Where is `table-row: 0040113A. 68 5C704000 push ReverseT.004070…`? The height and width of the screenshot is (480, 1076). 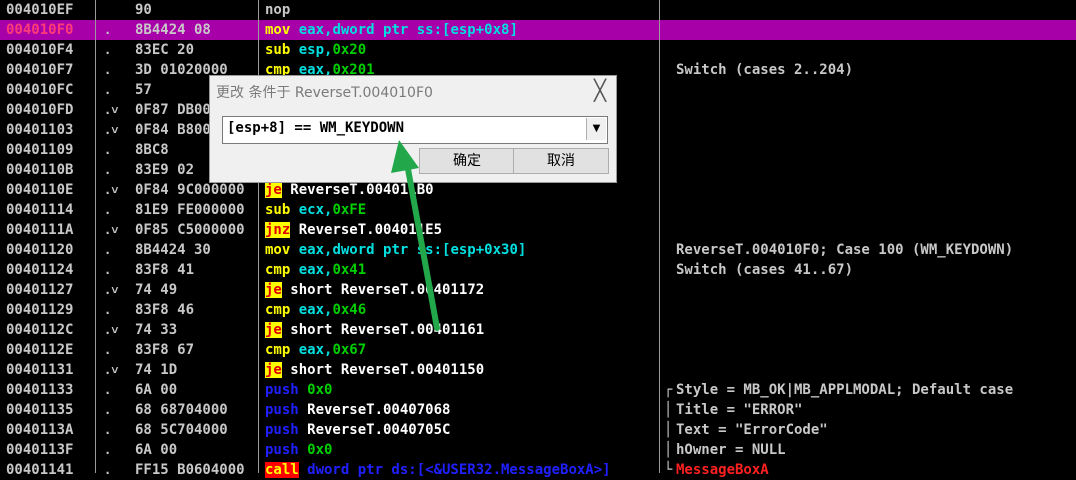
table-row: 0040113A. 68 5C704000 push ReverseT.004070… is located at coordinates (538, 430).